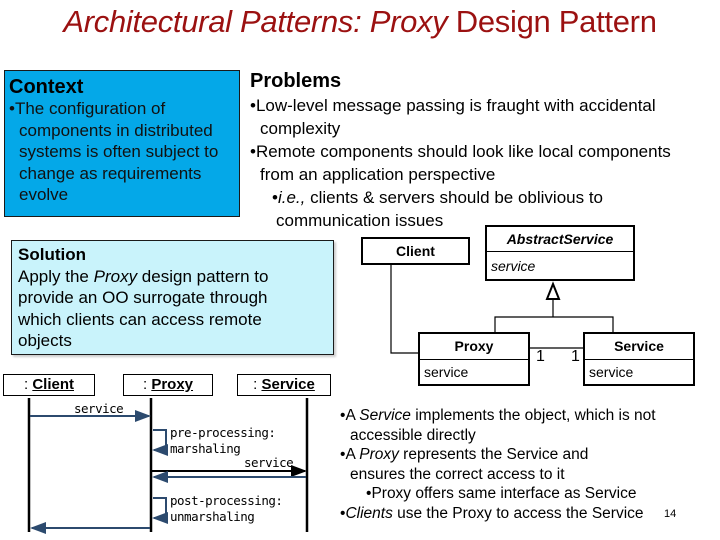 This screenshot has width=720, height=540. What do you see at coordinates (493, 454) in the screenshot?
I see `note-text: represents the Service and` at bounding box center [493, 454].